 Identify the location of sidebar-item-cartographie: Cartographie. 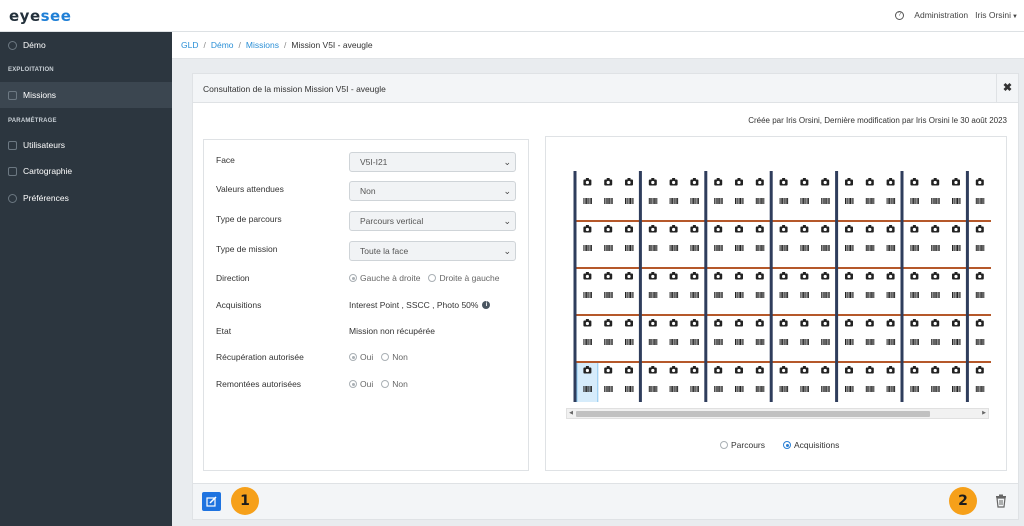
(86, 171).